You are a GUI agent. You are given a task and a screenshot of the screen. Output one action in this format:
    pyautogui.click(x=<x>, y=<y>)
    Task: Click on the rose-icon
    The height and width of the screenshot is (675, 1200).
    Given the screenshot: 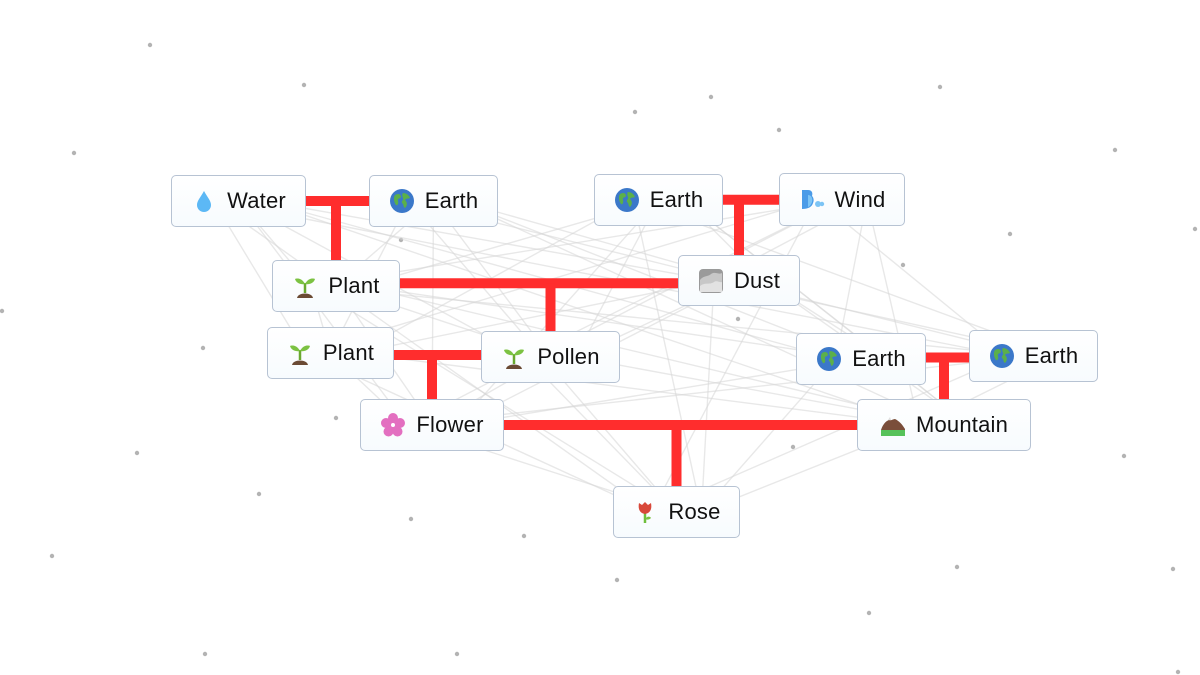 What is the action you would take?
    pyautogui.click(x=645, y=512)
    